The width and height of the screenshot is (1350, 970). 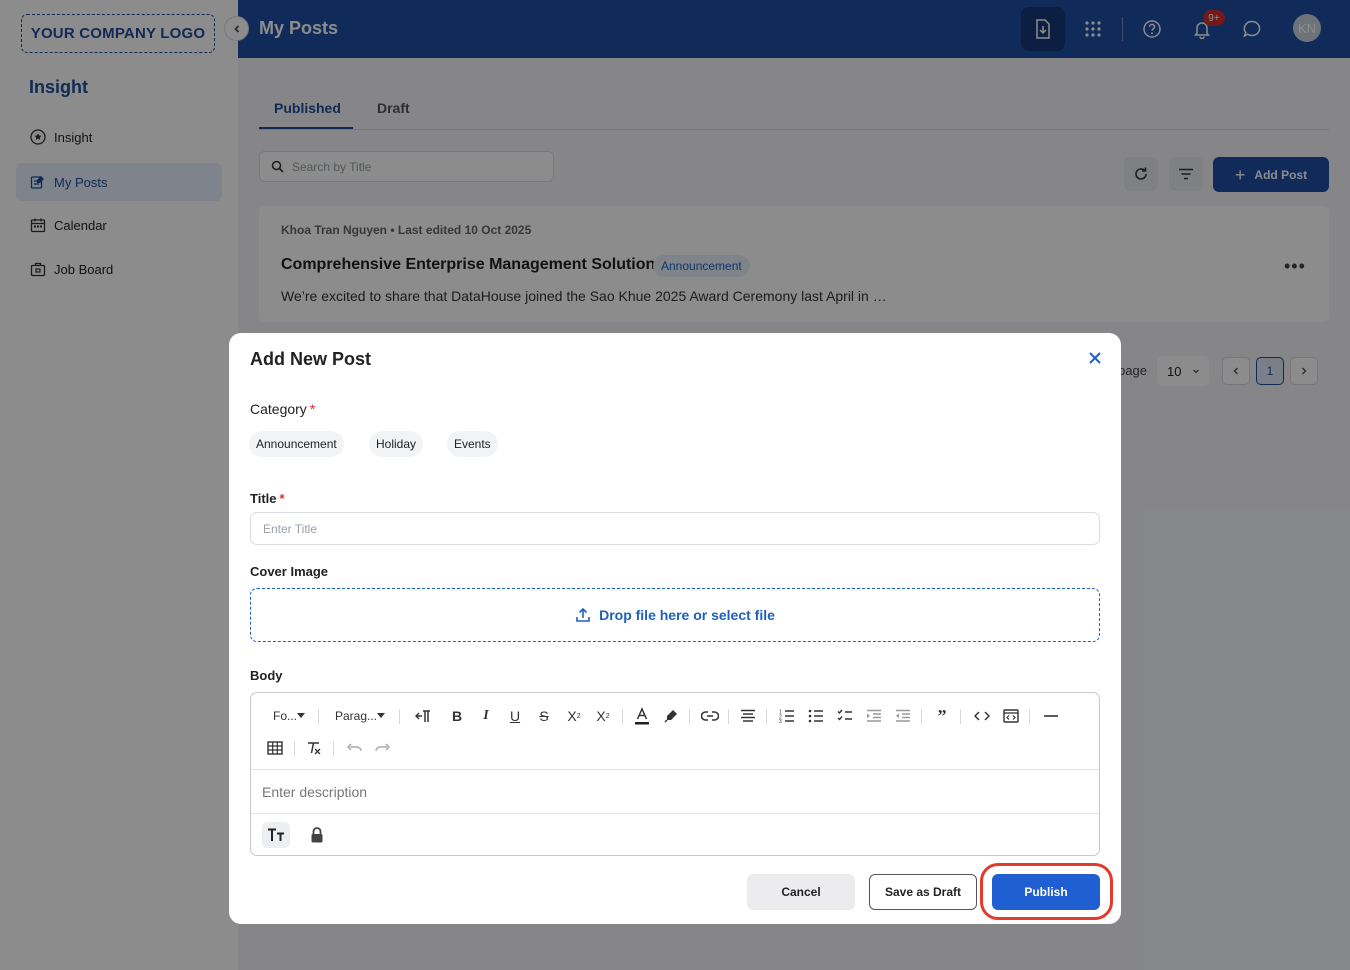 I want to click on underline-icon: U, so click(x=515, y=716).